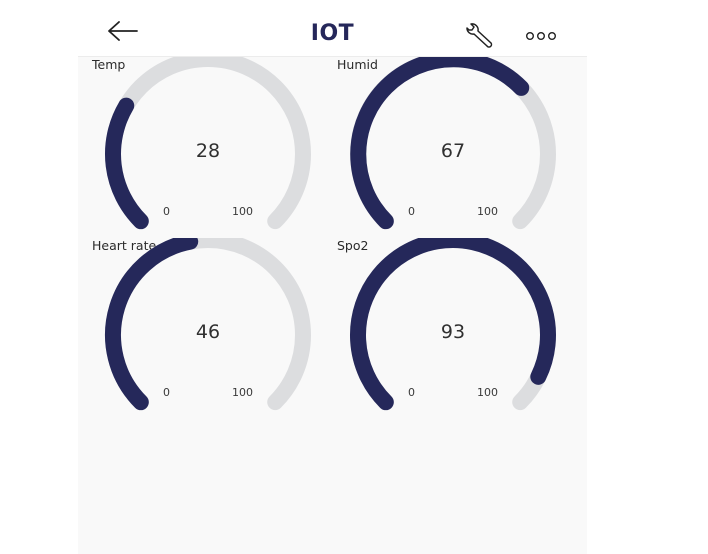 This screenshot has width=708, height=554. I want to click on gauge-card-humid: Humid 67 0 100, so click(443, 146).